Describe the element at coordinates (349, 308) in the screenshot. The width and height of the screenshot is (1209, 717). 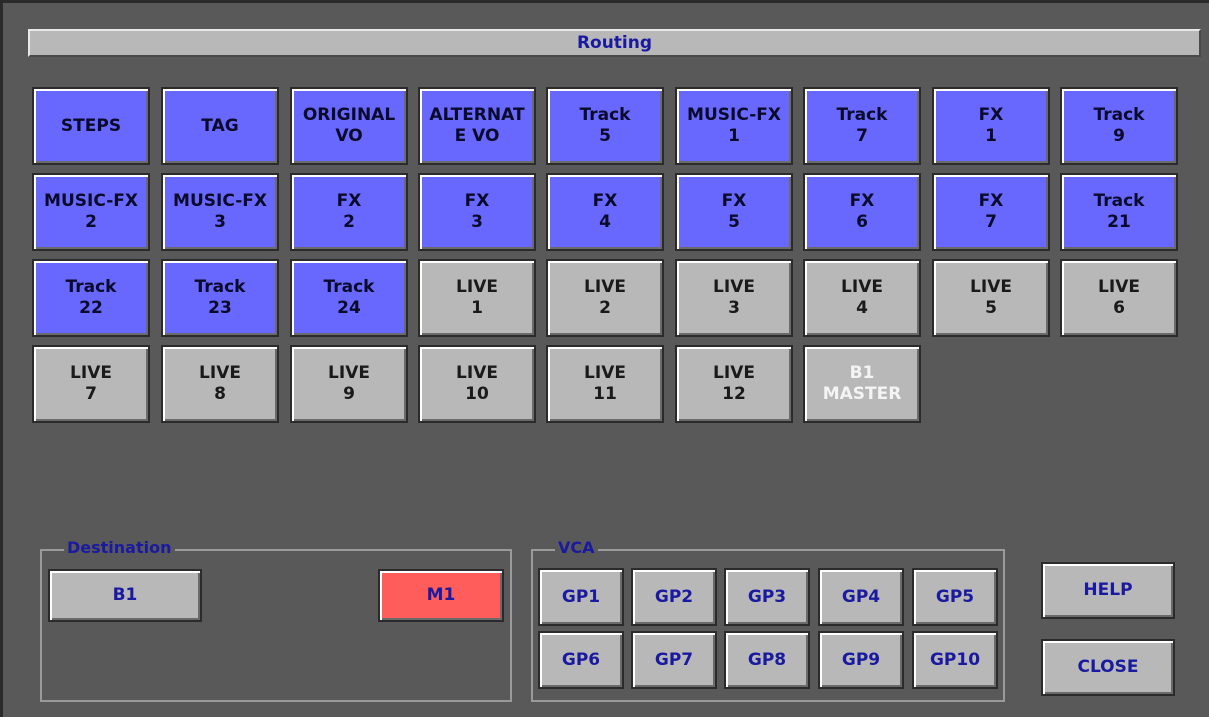
I see `route-button-line2: 24` at that location.